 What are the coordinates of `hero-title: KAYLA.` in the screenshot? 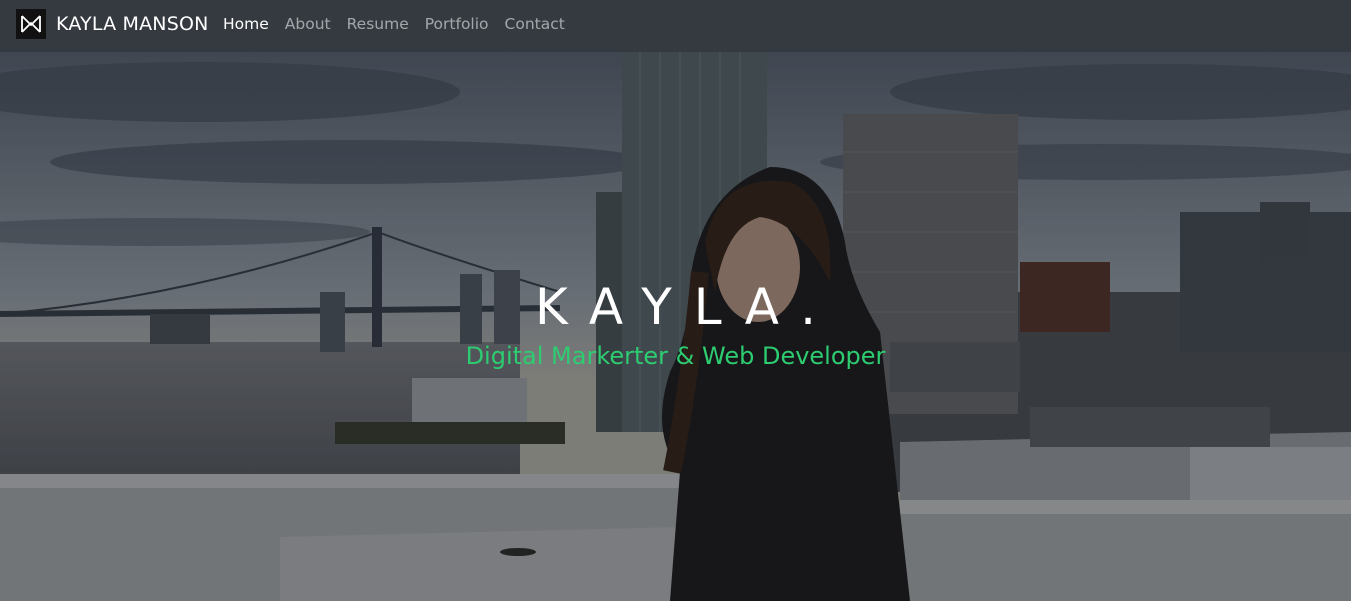 It's located at (686, 307).